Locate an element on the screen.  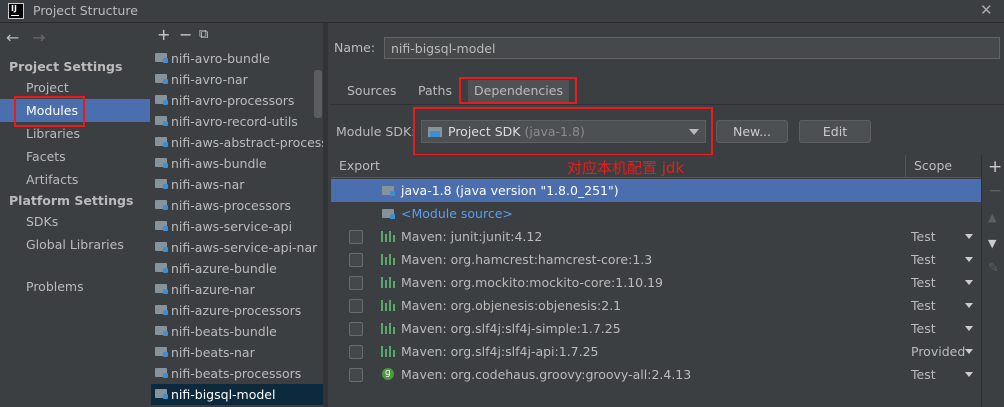
module-item-label: nifi-avro-processors is located at coordinates (233, 100).